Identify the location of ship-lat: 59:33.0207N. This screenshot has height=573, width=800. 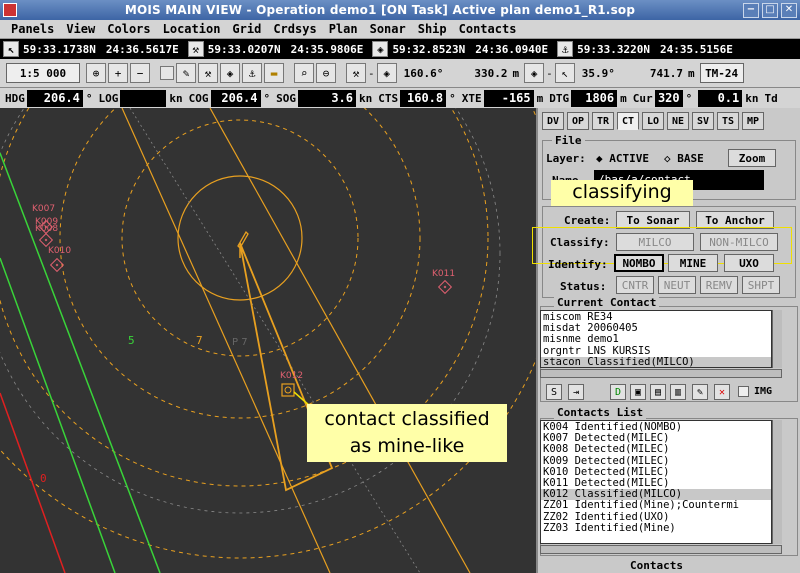
(244, 49).